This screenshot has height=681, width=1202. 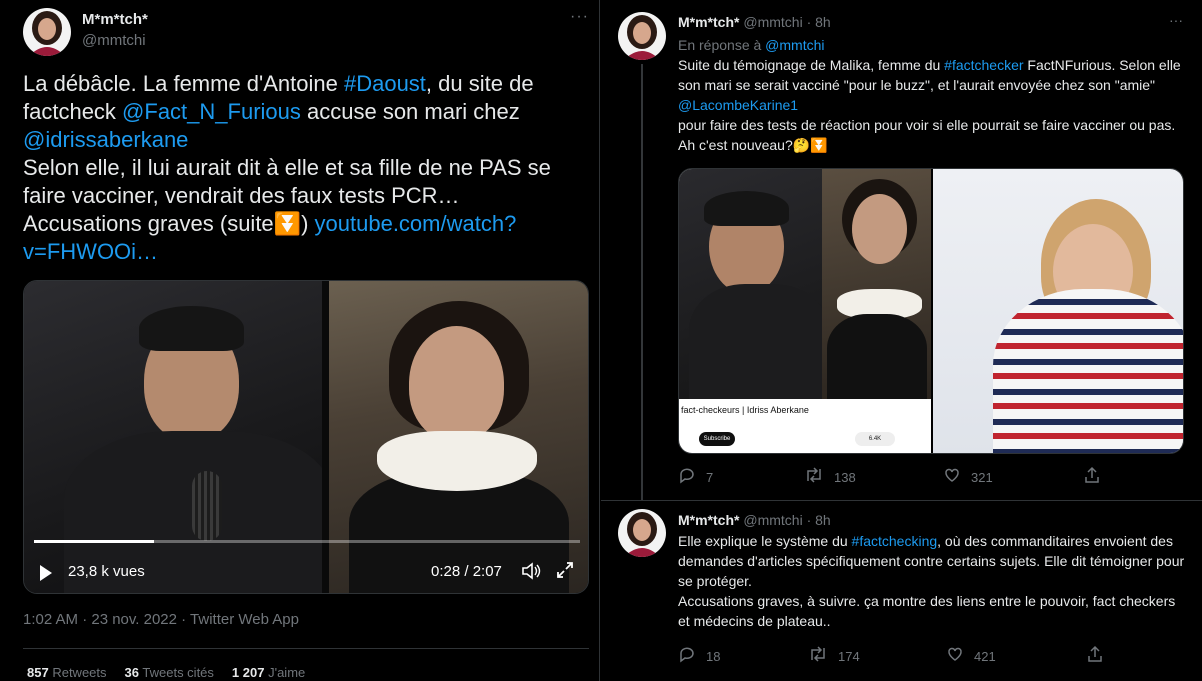 What do you see at coordinates (1058, 311) in the screenshot?
I see `media-image-right` at bounding box center [1058, 311].